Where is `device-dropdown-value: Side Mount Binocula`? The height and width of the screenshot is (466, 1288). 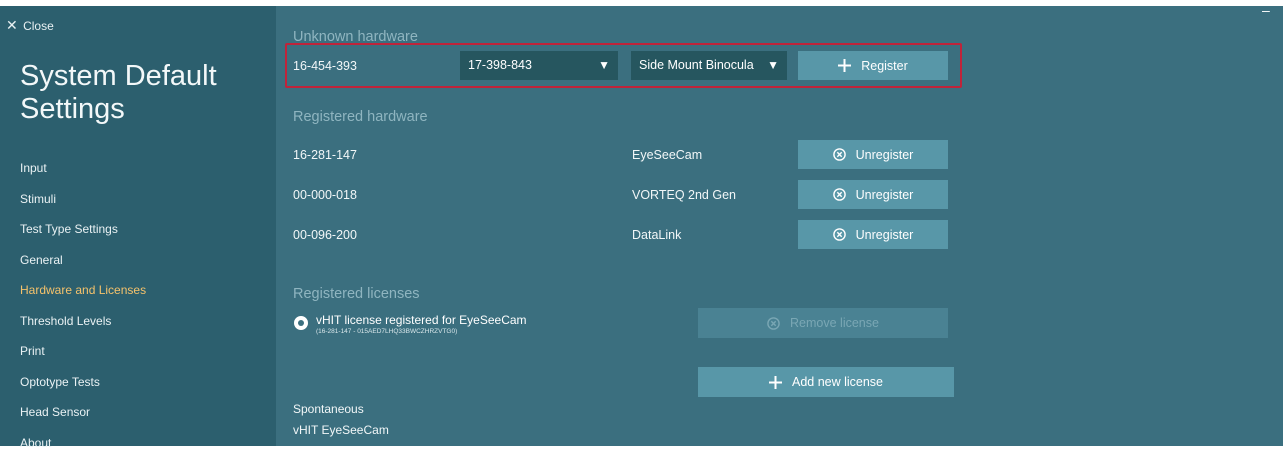
device-dropdown-value: Side Mount Binocula is located at coordinates (696, 65).